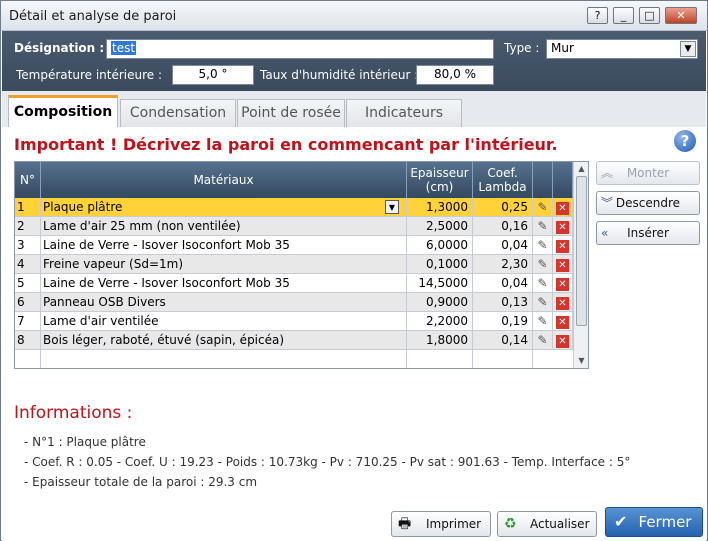 The height and width of the screenshot is (541, 708). Describe the element at coordinates (560, 524) in the screenshot. I see `actualiser-label: Actualiser` at that location.